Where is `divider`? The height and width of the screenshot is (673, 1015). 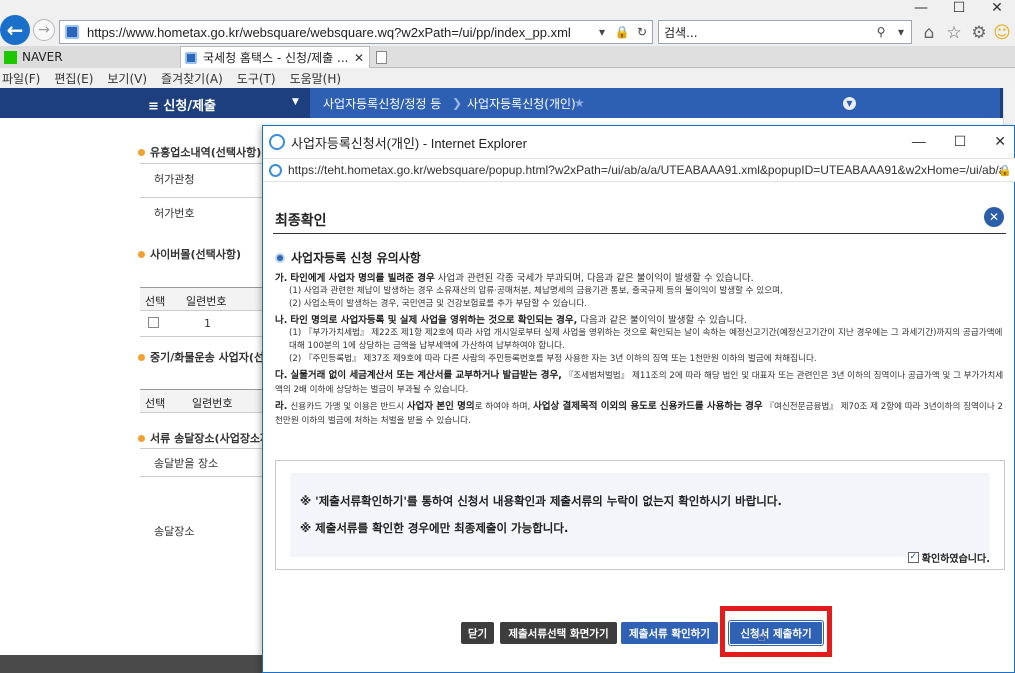 divider is located at coordinates (639, 233).